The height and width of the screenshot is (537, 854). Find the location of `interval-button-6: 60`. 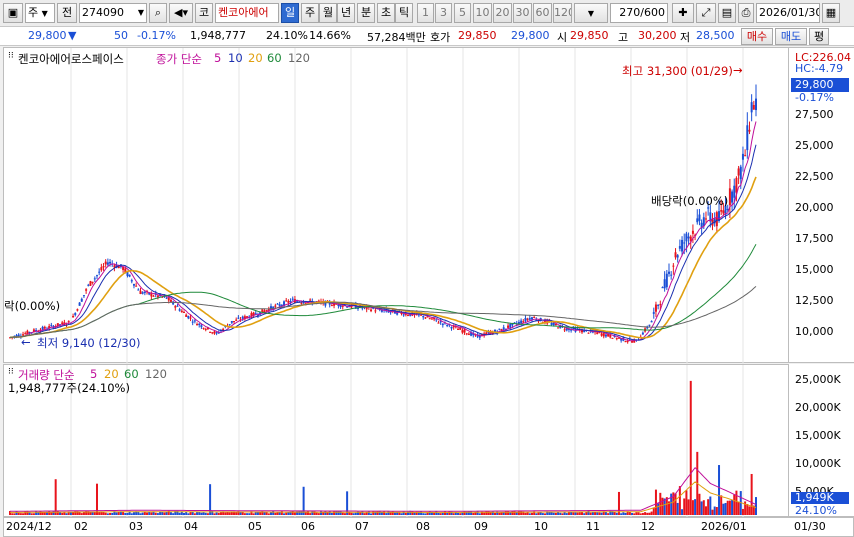

interval-button-6: 60 is located at coordinates (542, 13).